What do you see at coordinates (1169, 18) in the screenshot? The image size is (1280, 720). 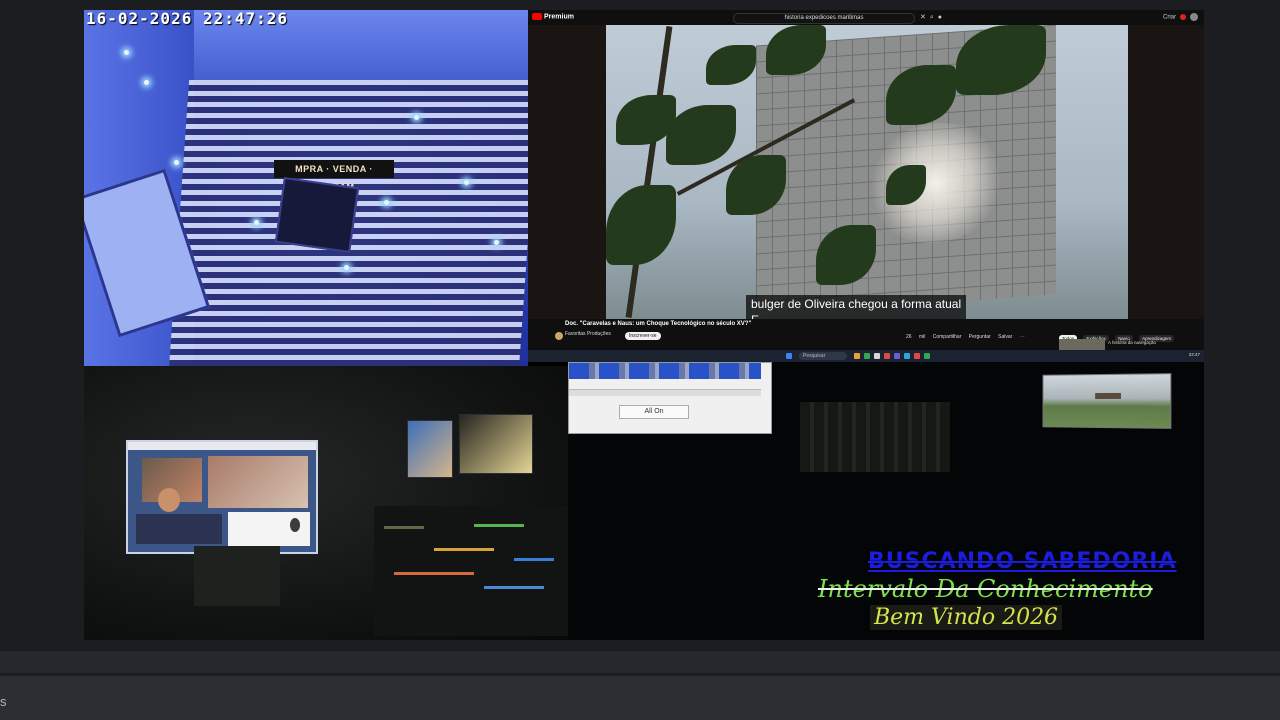 I see `create-button: Criar` at bounding box center [1169, 18].